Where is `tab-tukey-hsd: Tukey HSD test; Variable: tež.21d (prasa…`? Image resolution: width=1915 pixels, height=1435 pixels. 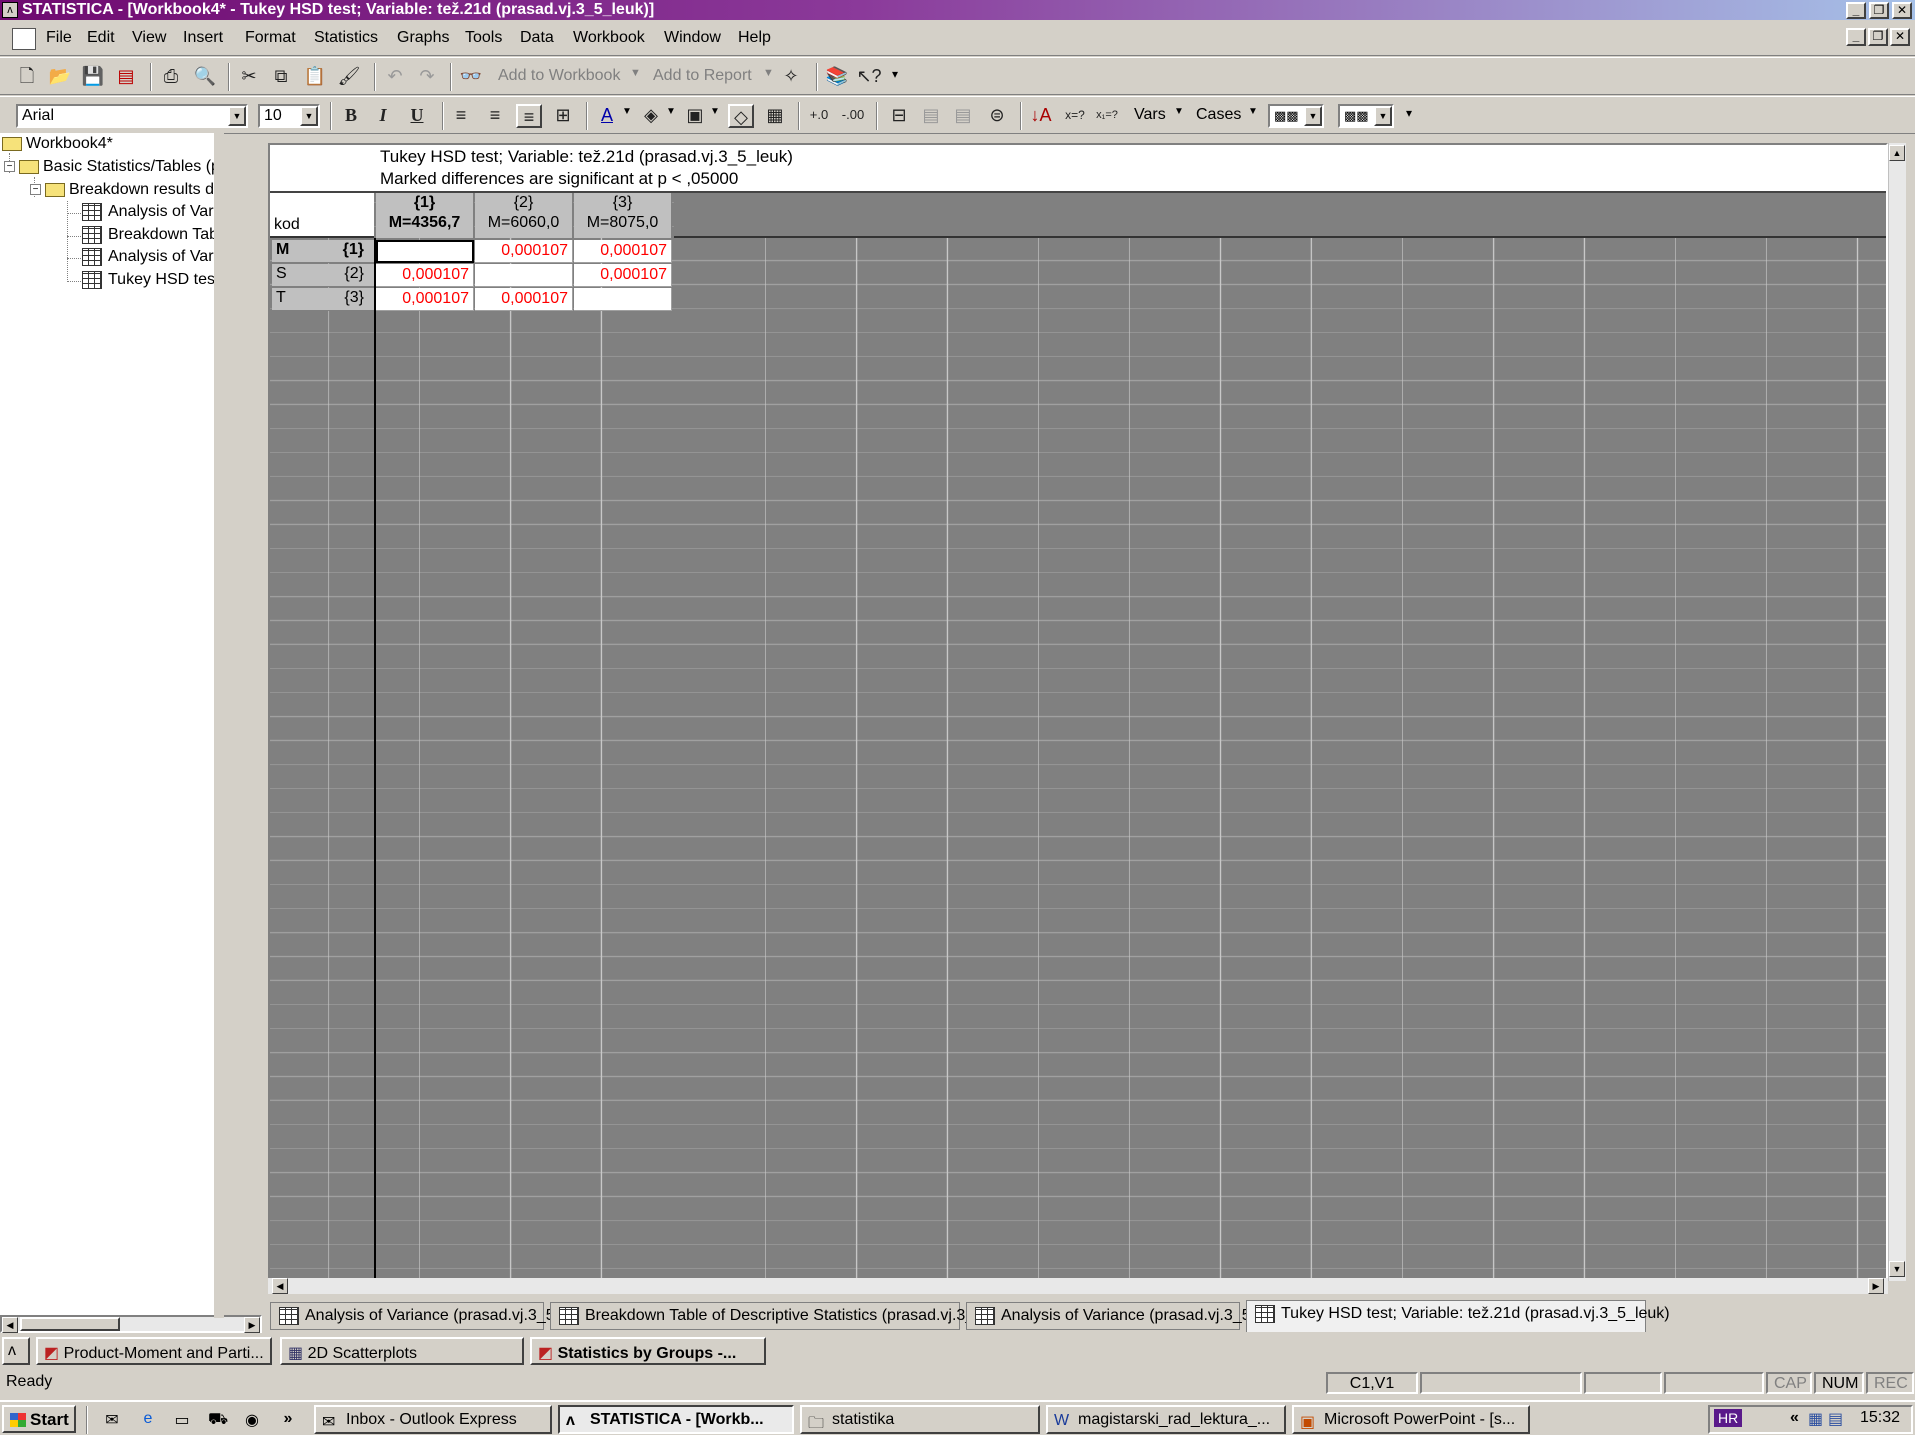 tab-tukey-hsd: Tukey HSD test; Variable: tež.21d (prasa… is located at coordinates (1458, 1316).